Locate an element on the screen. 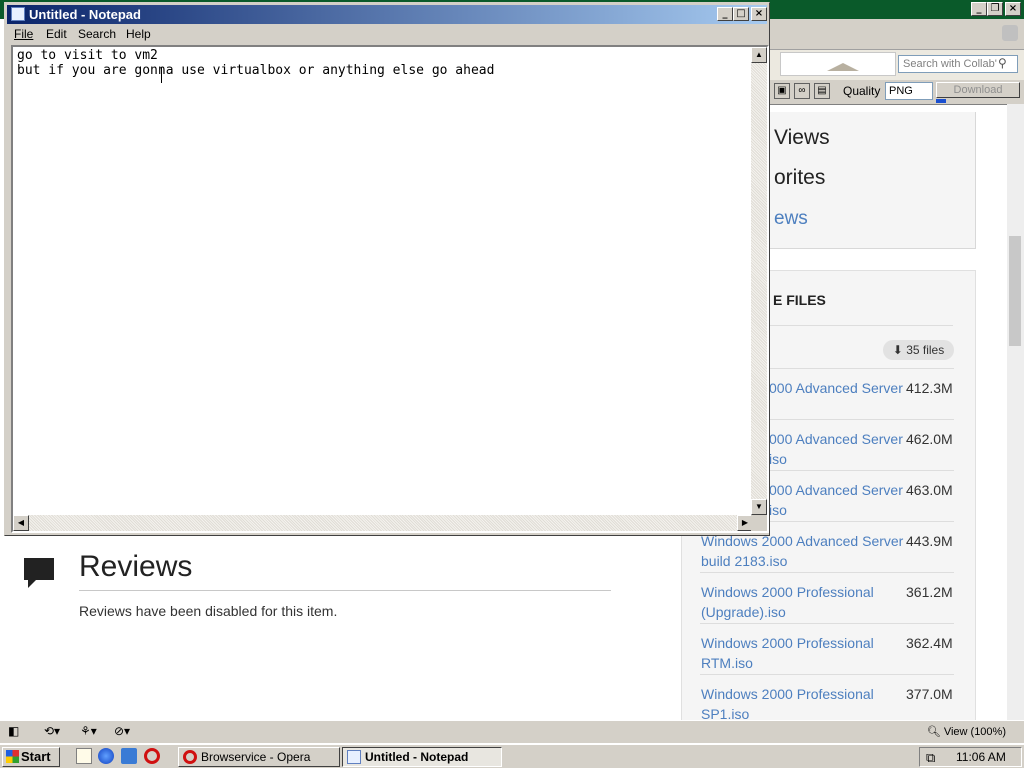 This screenshot has height=768, width=1024. menu-search: Search is located at coordinates (97, 34).